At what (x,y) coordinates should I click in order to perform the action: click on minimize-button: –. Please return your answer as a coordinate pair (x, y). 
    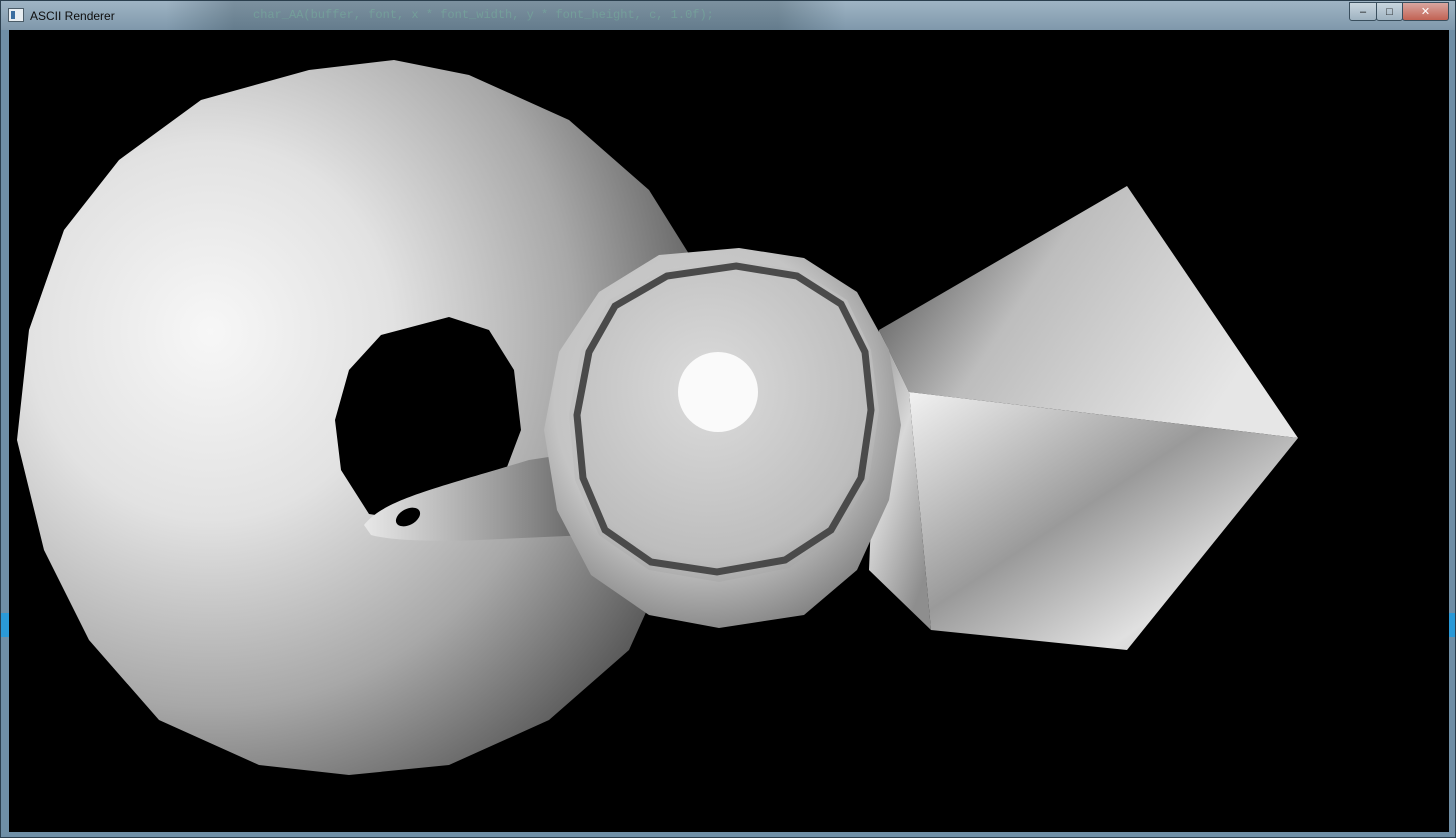
    Looking at the image, I should click on (1363, 11).